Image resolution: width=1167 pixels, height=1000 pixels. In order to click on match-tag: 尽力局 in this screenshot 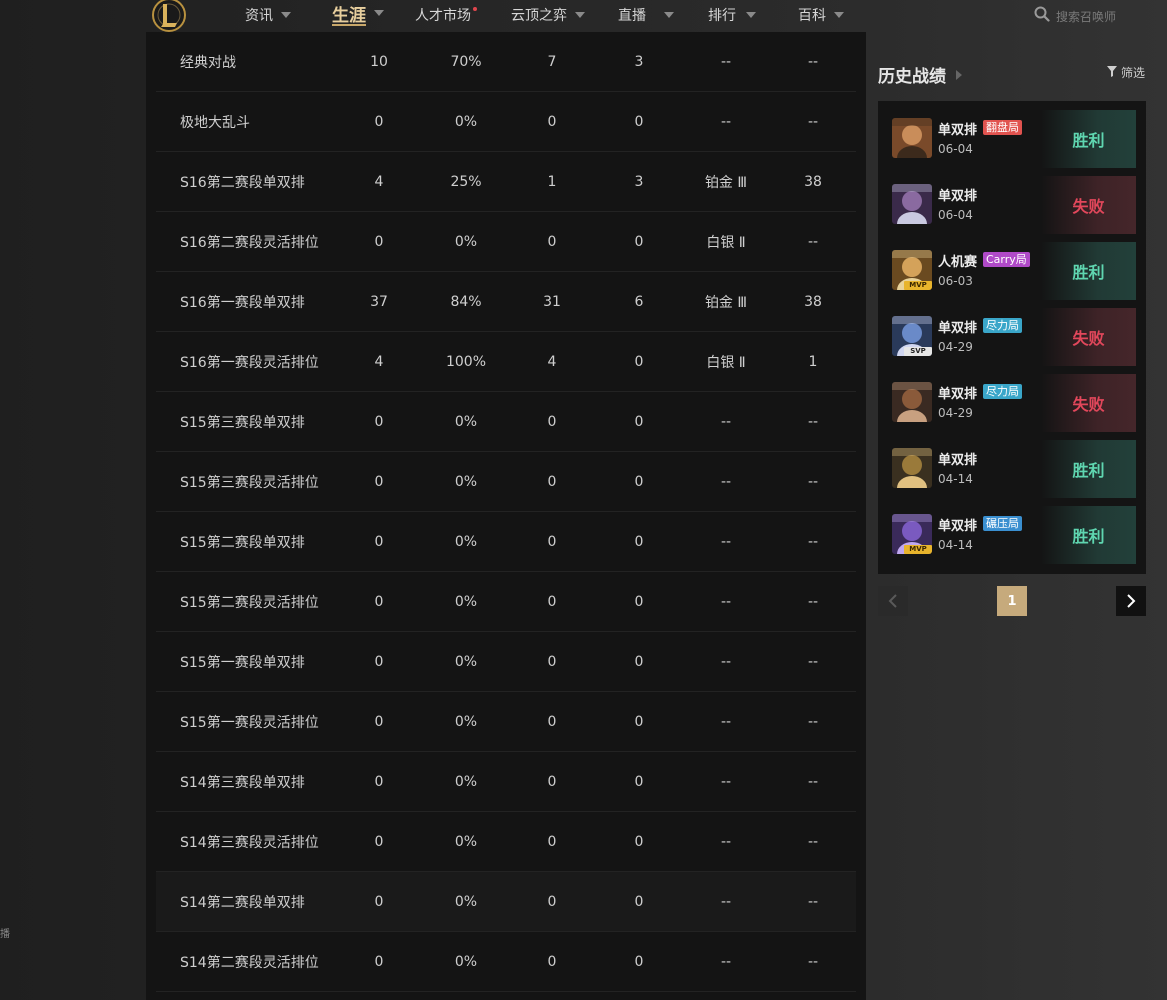, I will do `click(1002, 325)`.